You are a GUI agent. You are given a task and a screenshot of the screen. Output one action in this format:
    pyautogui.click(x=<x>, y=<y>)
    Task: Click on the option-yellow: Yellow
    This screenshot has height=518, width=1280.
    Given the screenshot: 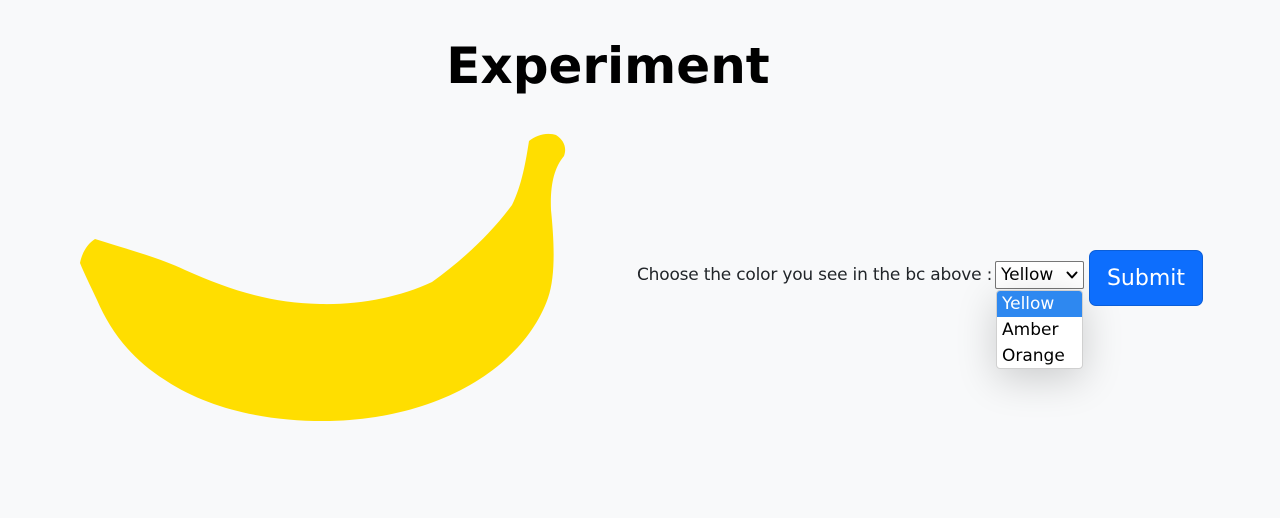 What is the action you would take?
    pyautogui.click(x=1039, y=304)
    